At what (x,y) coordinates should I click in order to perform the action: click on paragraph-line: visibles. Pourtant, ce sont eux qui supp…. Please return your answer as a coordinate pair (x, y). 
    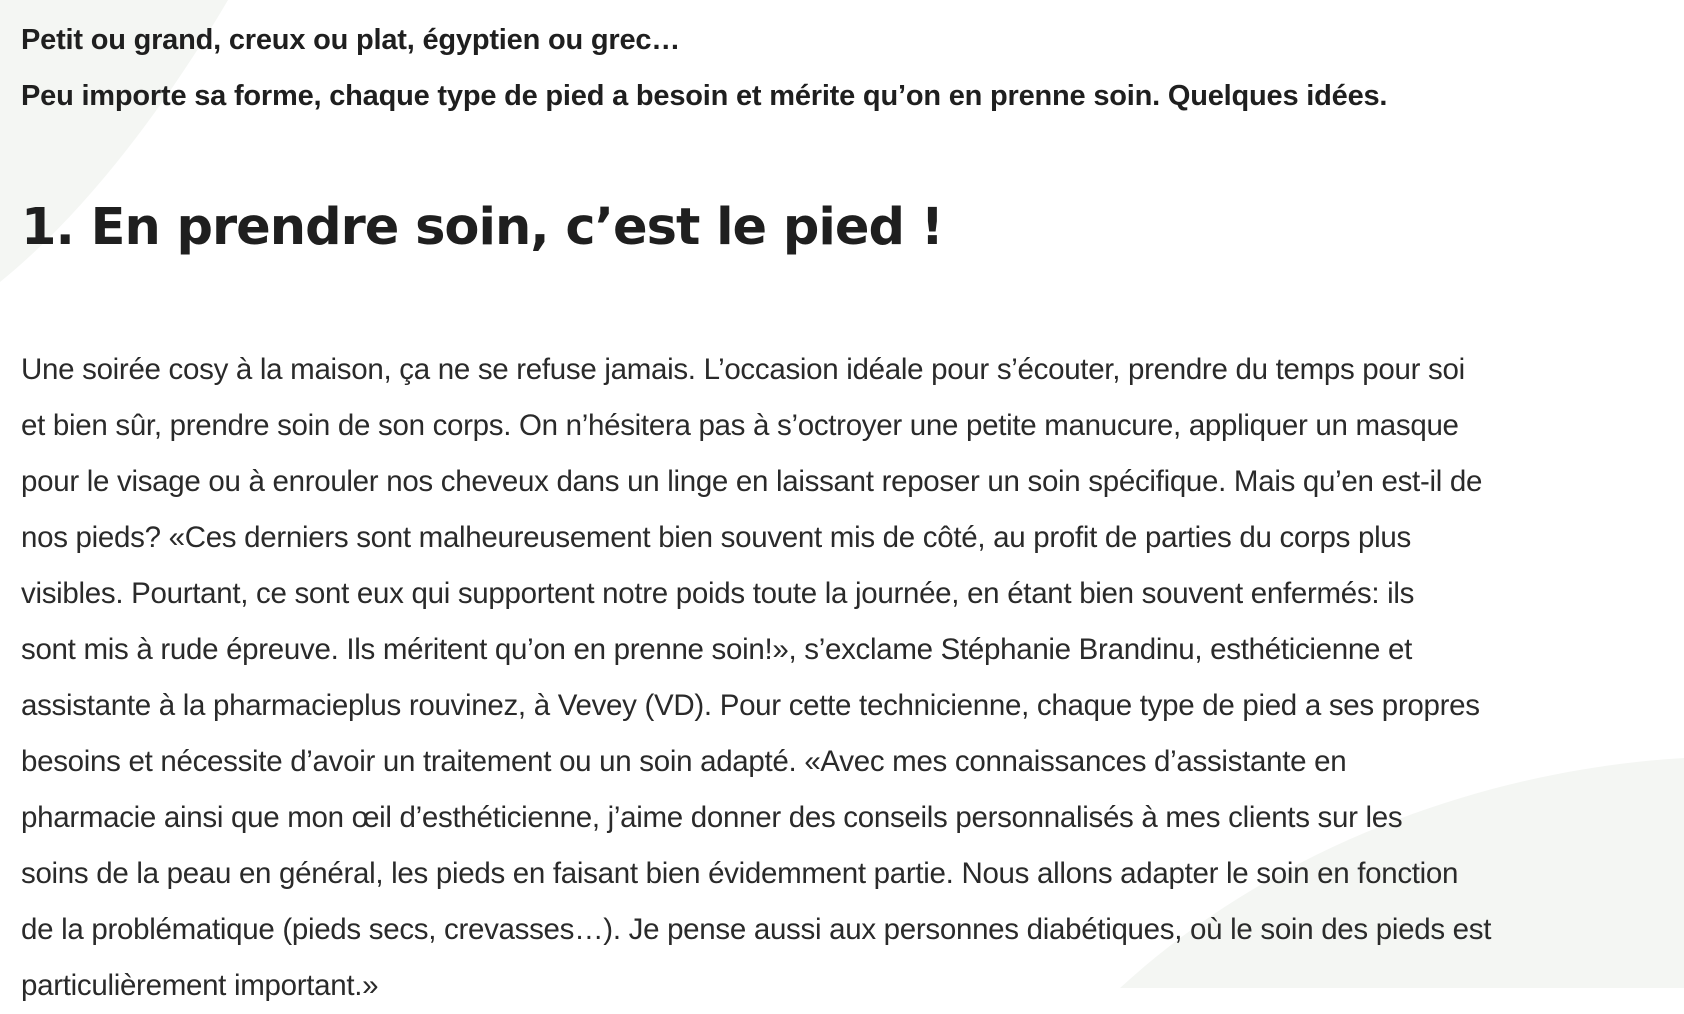
    Looking at the image, I should click on (718, 593).